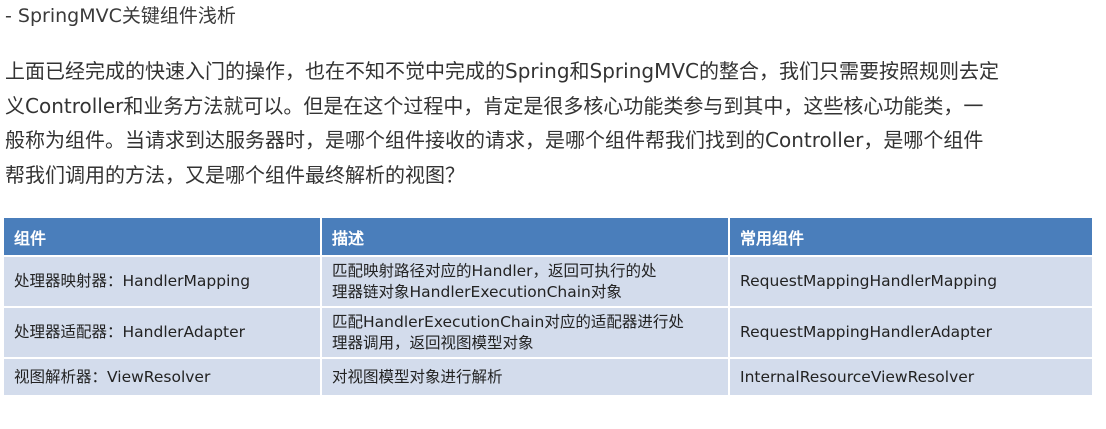 This screenshot has width=1106, height=429. Describe the element at coordinates (525, 376) in the screenshot. I see `cell-description: 对视图模型对象进行解析` at that location.